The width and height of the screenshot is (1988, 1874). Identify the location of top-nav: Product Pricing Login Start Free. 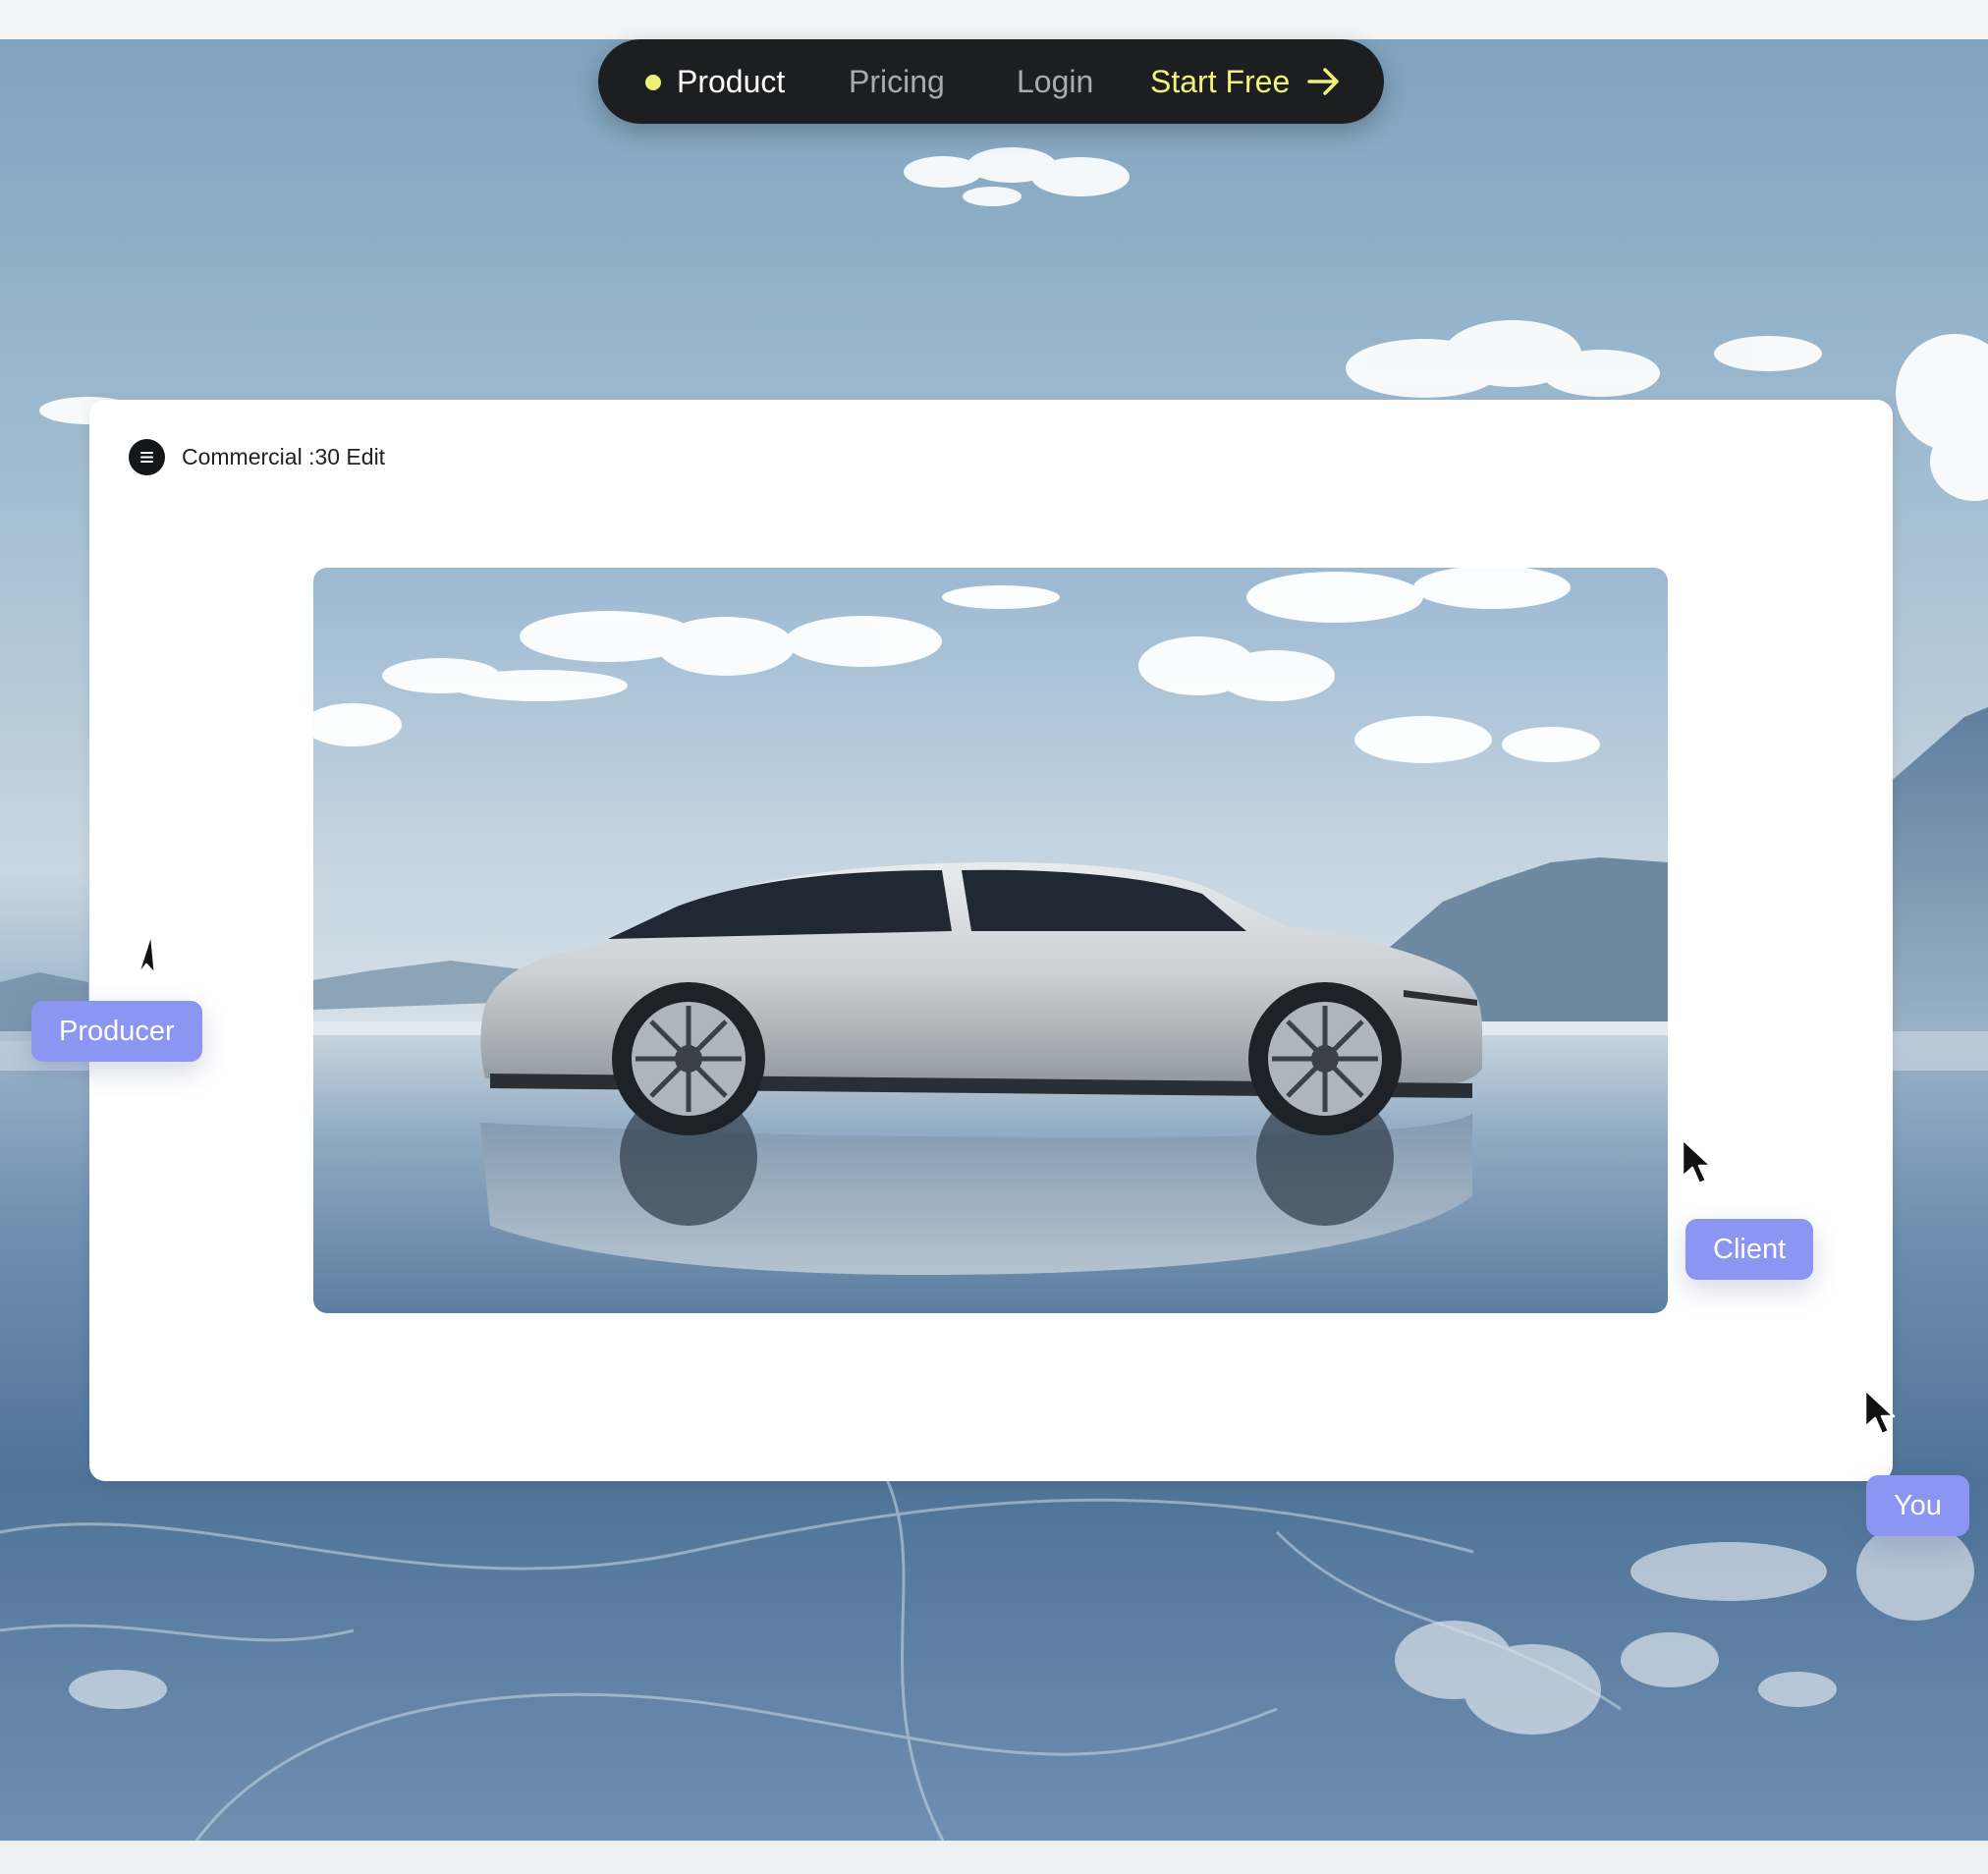
(991, 81).